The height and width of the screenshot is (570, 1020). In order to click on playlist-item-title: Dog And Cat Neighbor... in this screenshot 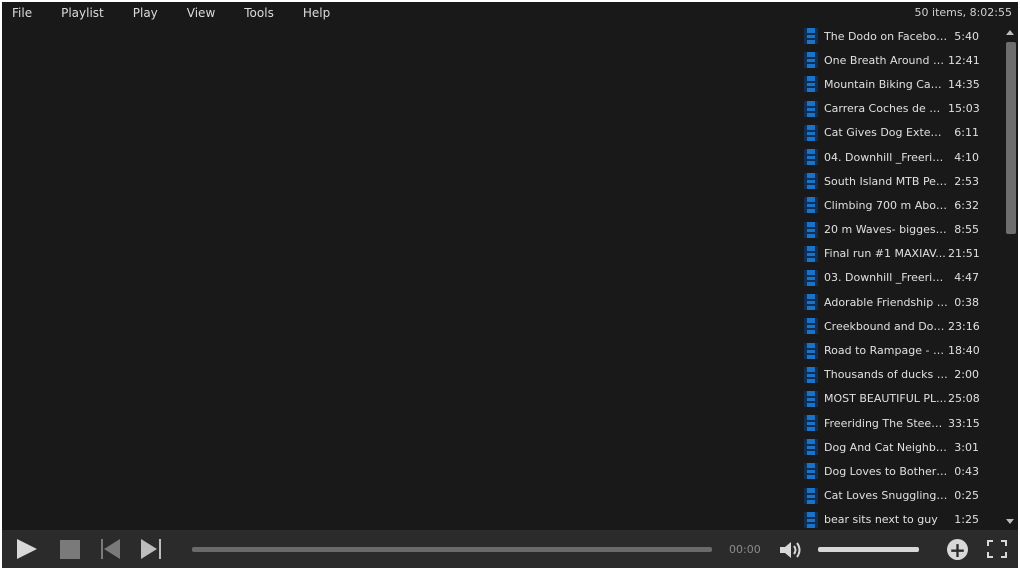, I will do `click(886, 447)`.